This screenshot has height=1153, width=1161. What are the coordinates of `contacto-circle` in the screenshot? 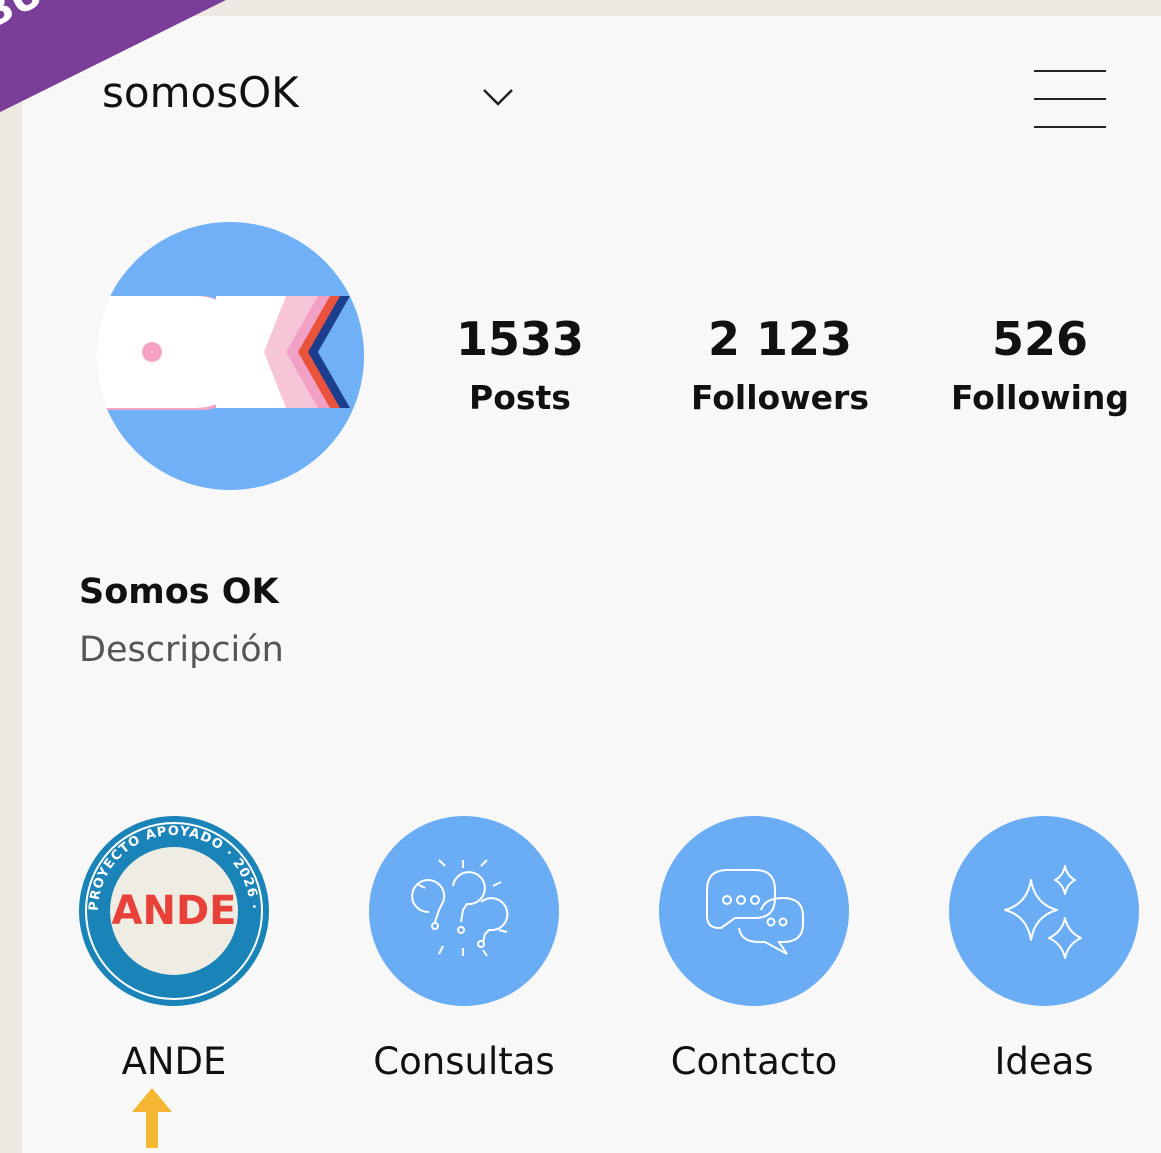 It's located at (754, 911).